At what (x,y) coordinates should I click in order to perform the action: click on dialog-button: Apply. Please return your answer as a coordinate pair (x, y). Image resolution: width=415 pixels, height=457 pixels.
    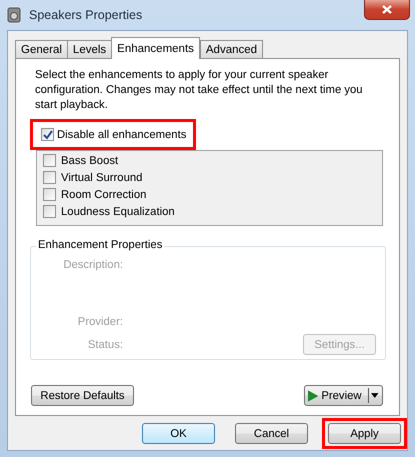
    Looking at the image, I should click on (364, 433).